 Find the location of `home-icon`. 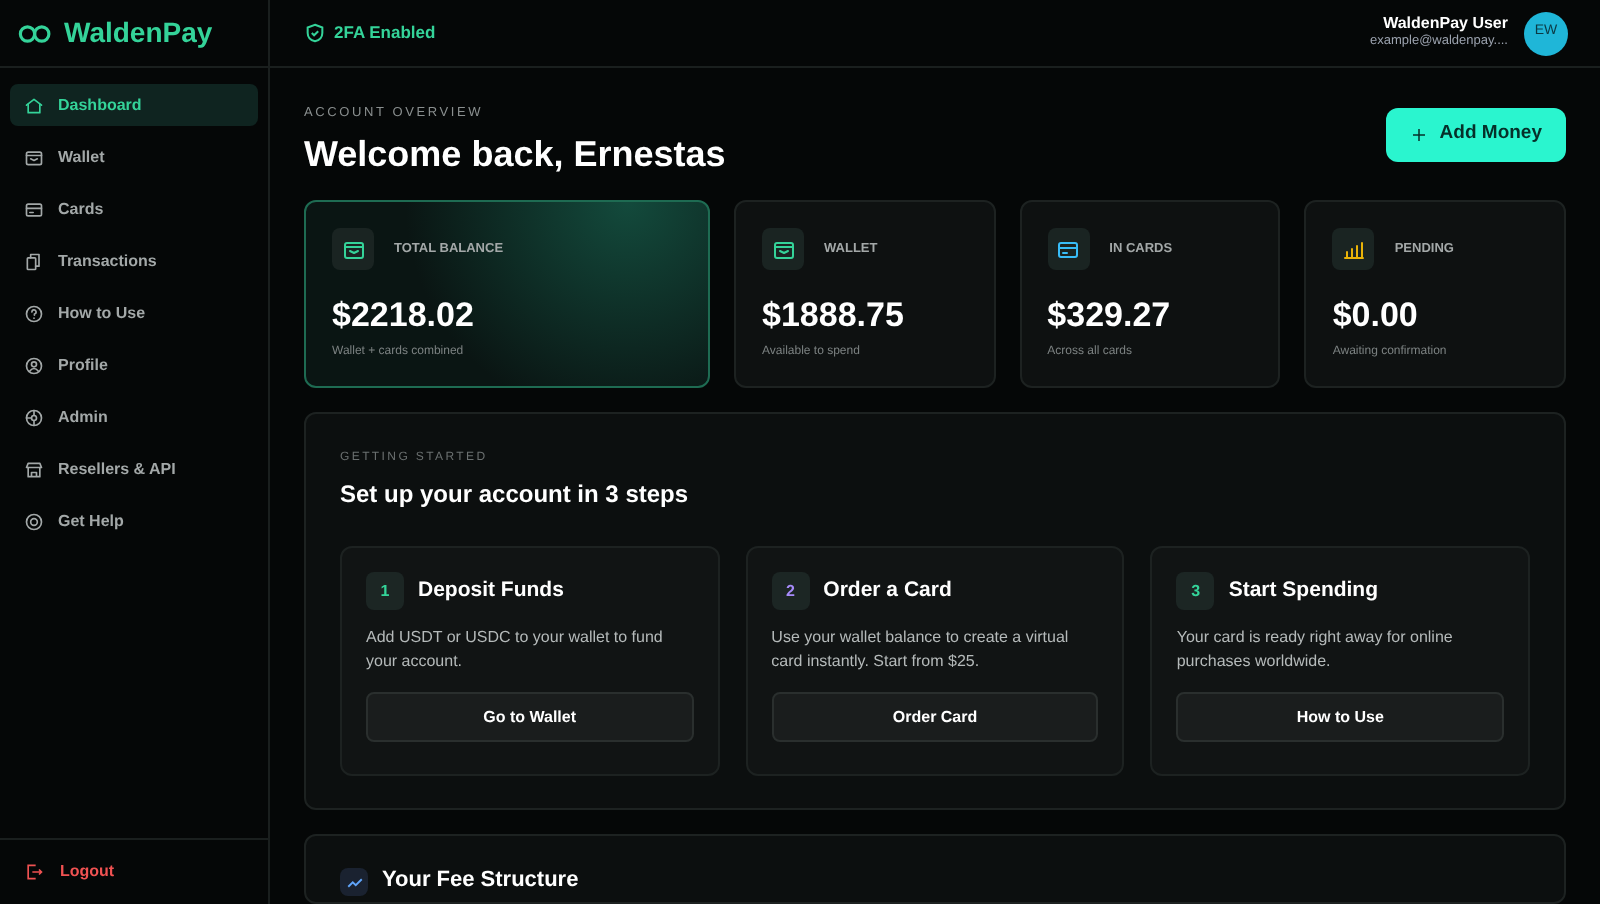

home-icon is located at coordinates (34, 105).